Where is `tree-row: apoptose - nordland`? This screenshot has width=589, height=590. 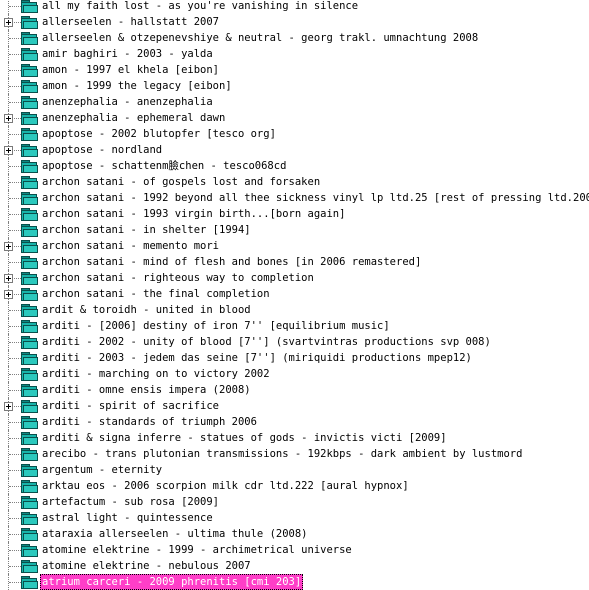 tree-row: apoptose - nordland is located at coordinates (294, 150).